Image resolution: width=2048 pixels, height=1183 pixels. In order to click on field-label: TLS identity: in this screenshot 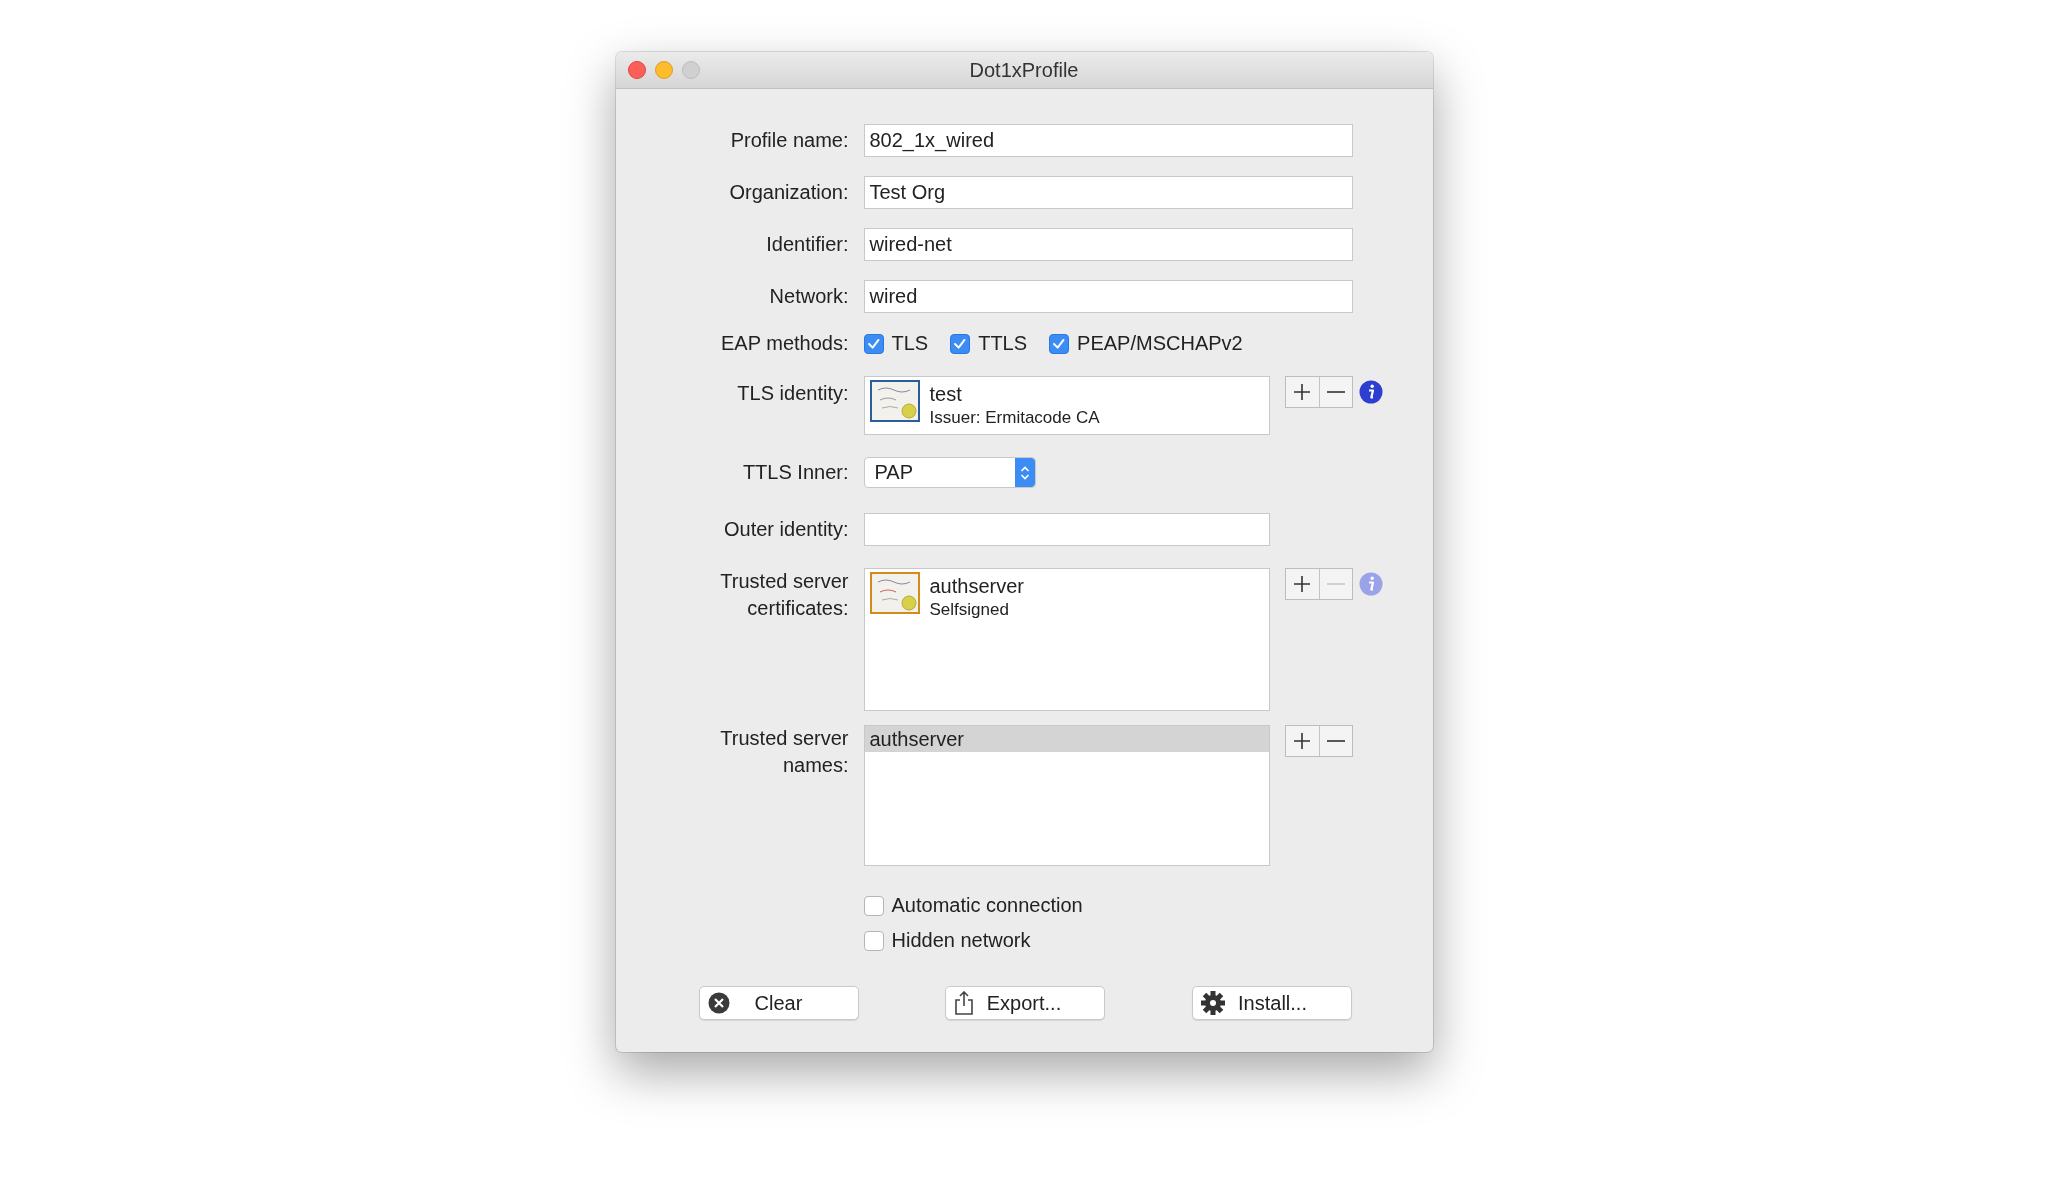, I will do `click(792, 393)`.